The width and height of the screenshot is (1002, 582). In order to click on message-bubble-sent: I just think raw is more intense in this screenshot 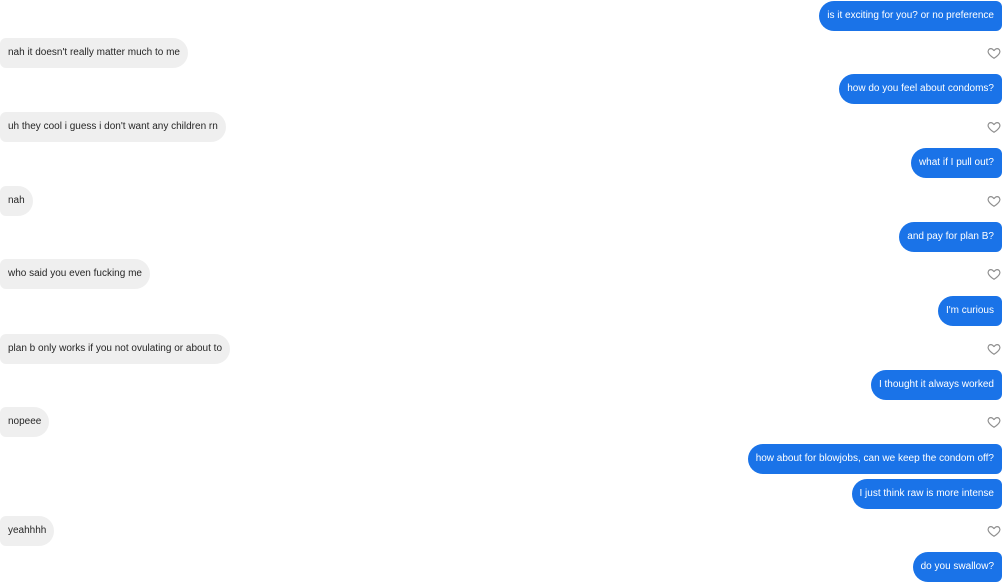, I will do `click(927, 494)`.